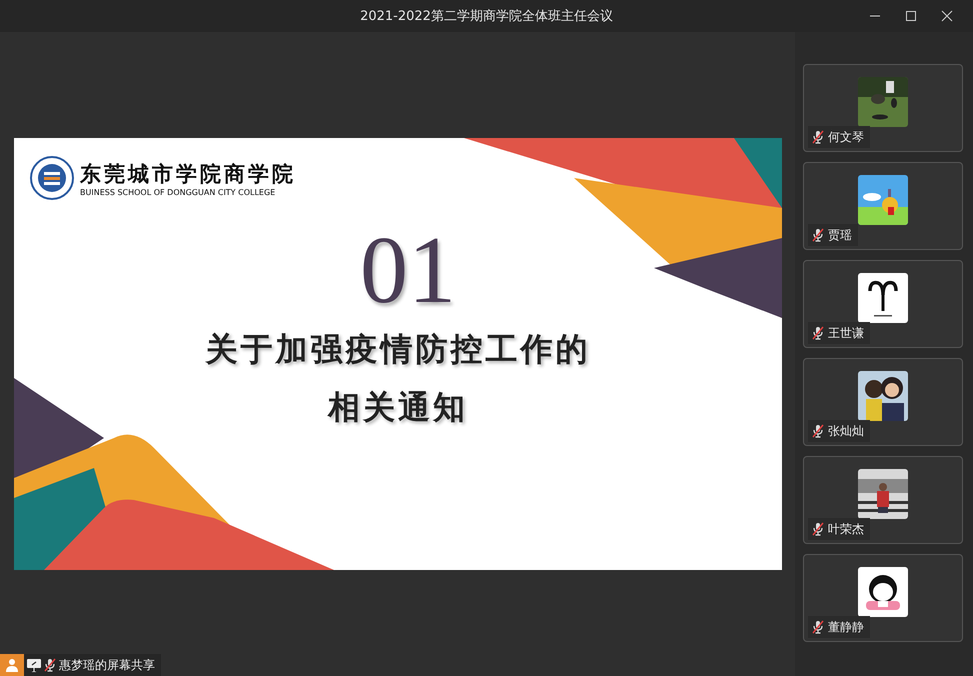  Describe the element at coordinates (883, 304) in the screenshot. I see `participant-tile: 王世谦` at that location.